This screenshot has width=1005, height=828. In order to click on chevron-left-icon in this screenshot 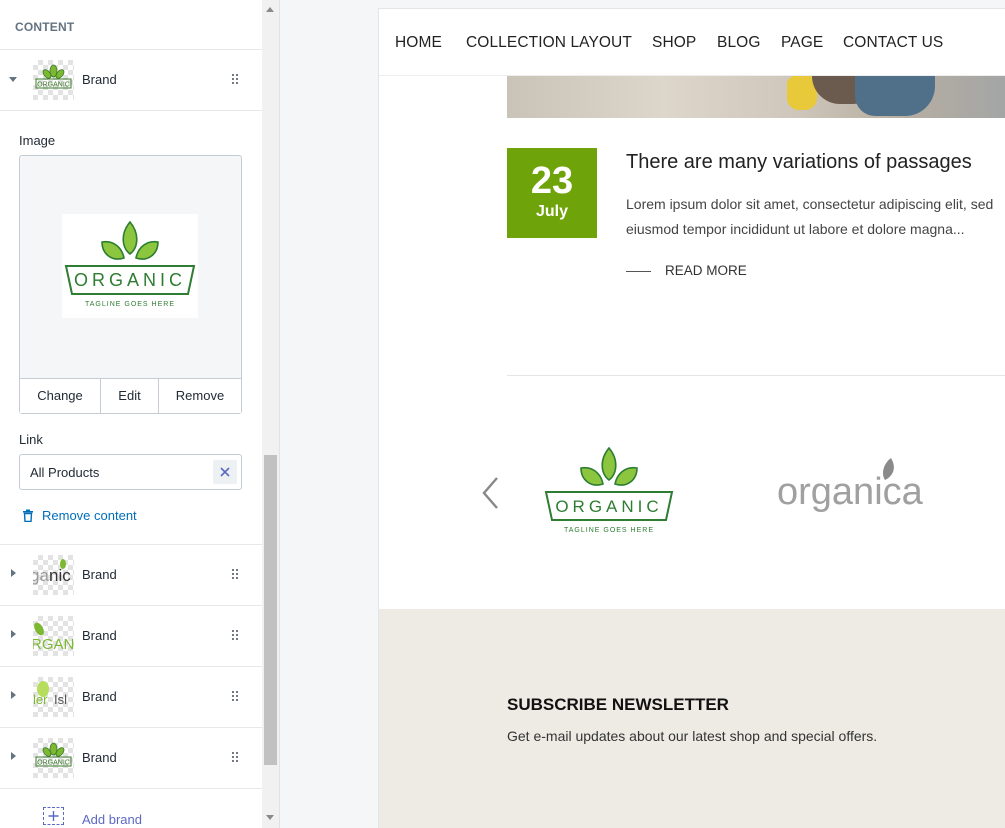, I will do `click(490, 493)`.